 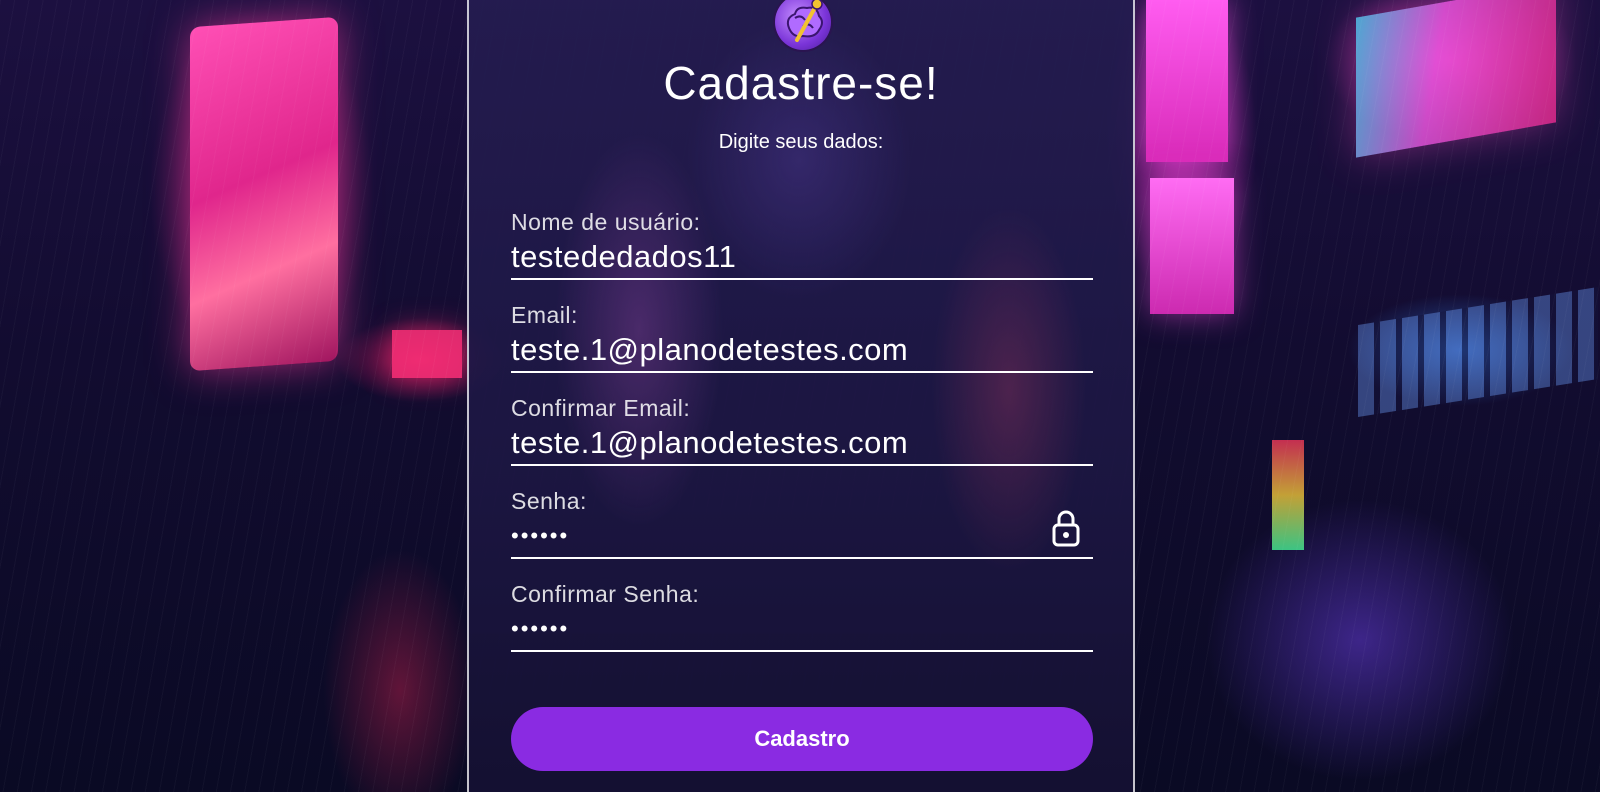 What do you see at coordinates (601, 408) in the screenshot?
I see `confirm-email-label: Confirmar Email:` at bounding box center [601, 408].